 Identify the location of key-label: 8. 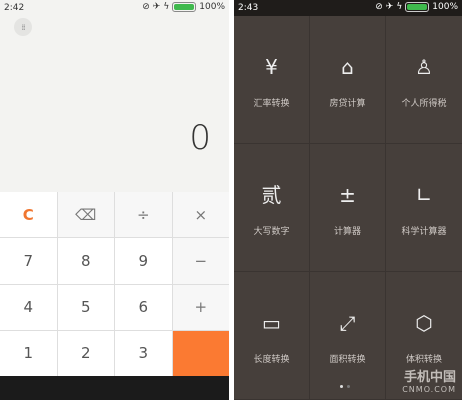
(85, 260).